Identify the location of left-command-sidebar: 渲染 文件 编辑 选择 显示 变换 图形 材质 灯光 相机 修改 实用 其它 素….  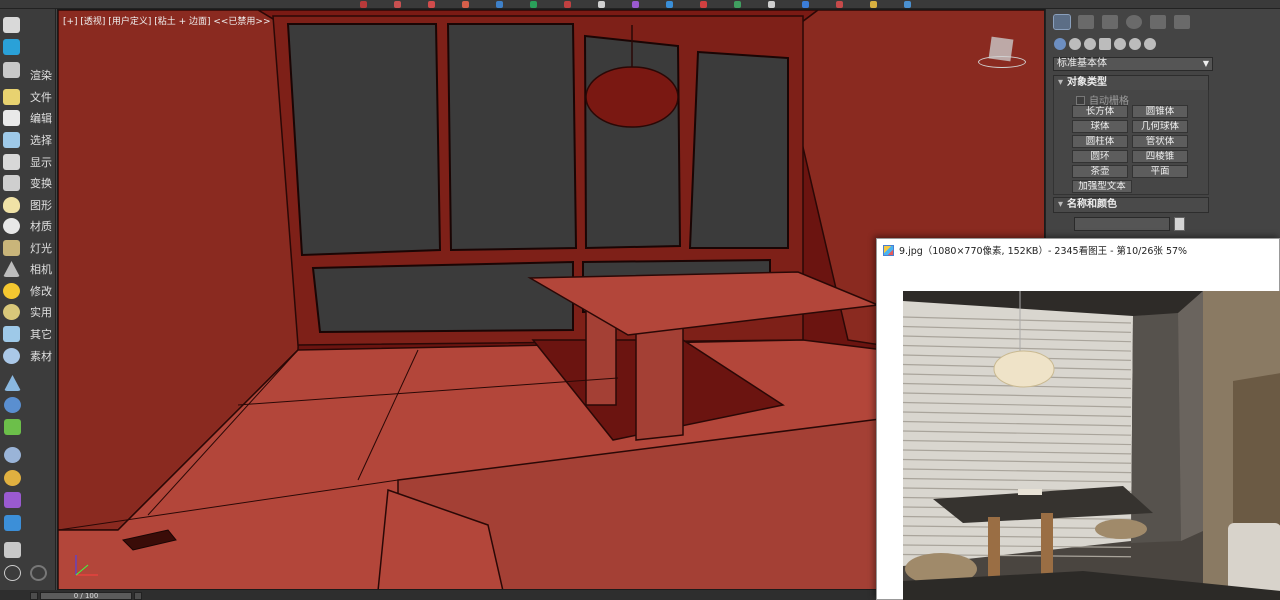
(28, 304).